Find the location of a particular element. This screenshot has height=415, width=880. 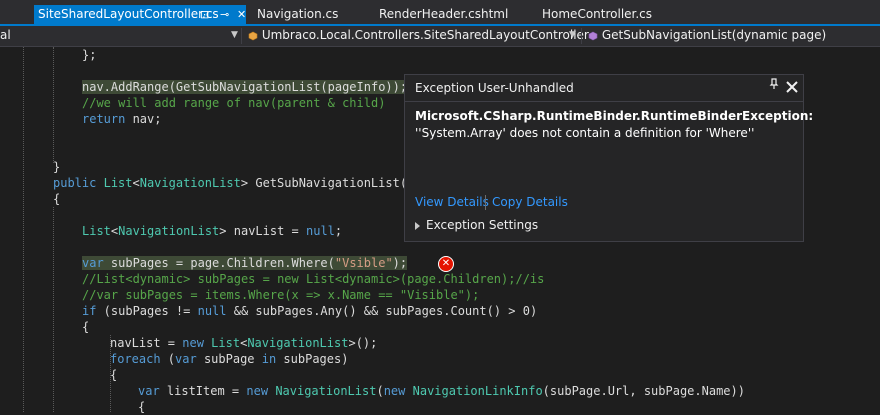

tab-label: HomeController.cs is located at coordinates (597, 14).